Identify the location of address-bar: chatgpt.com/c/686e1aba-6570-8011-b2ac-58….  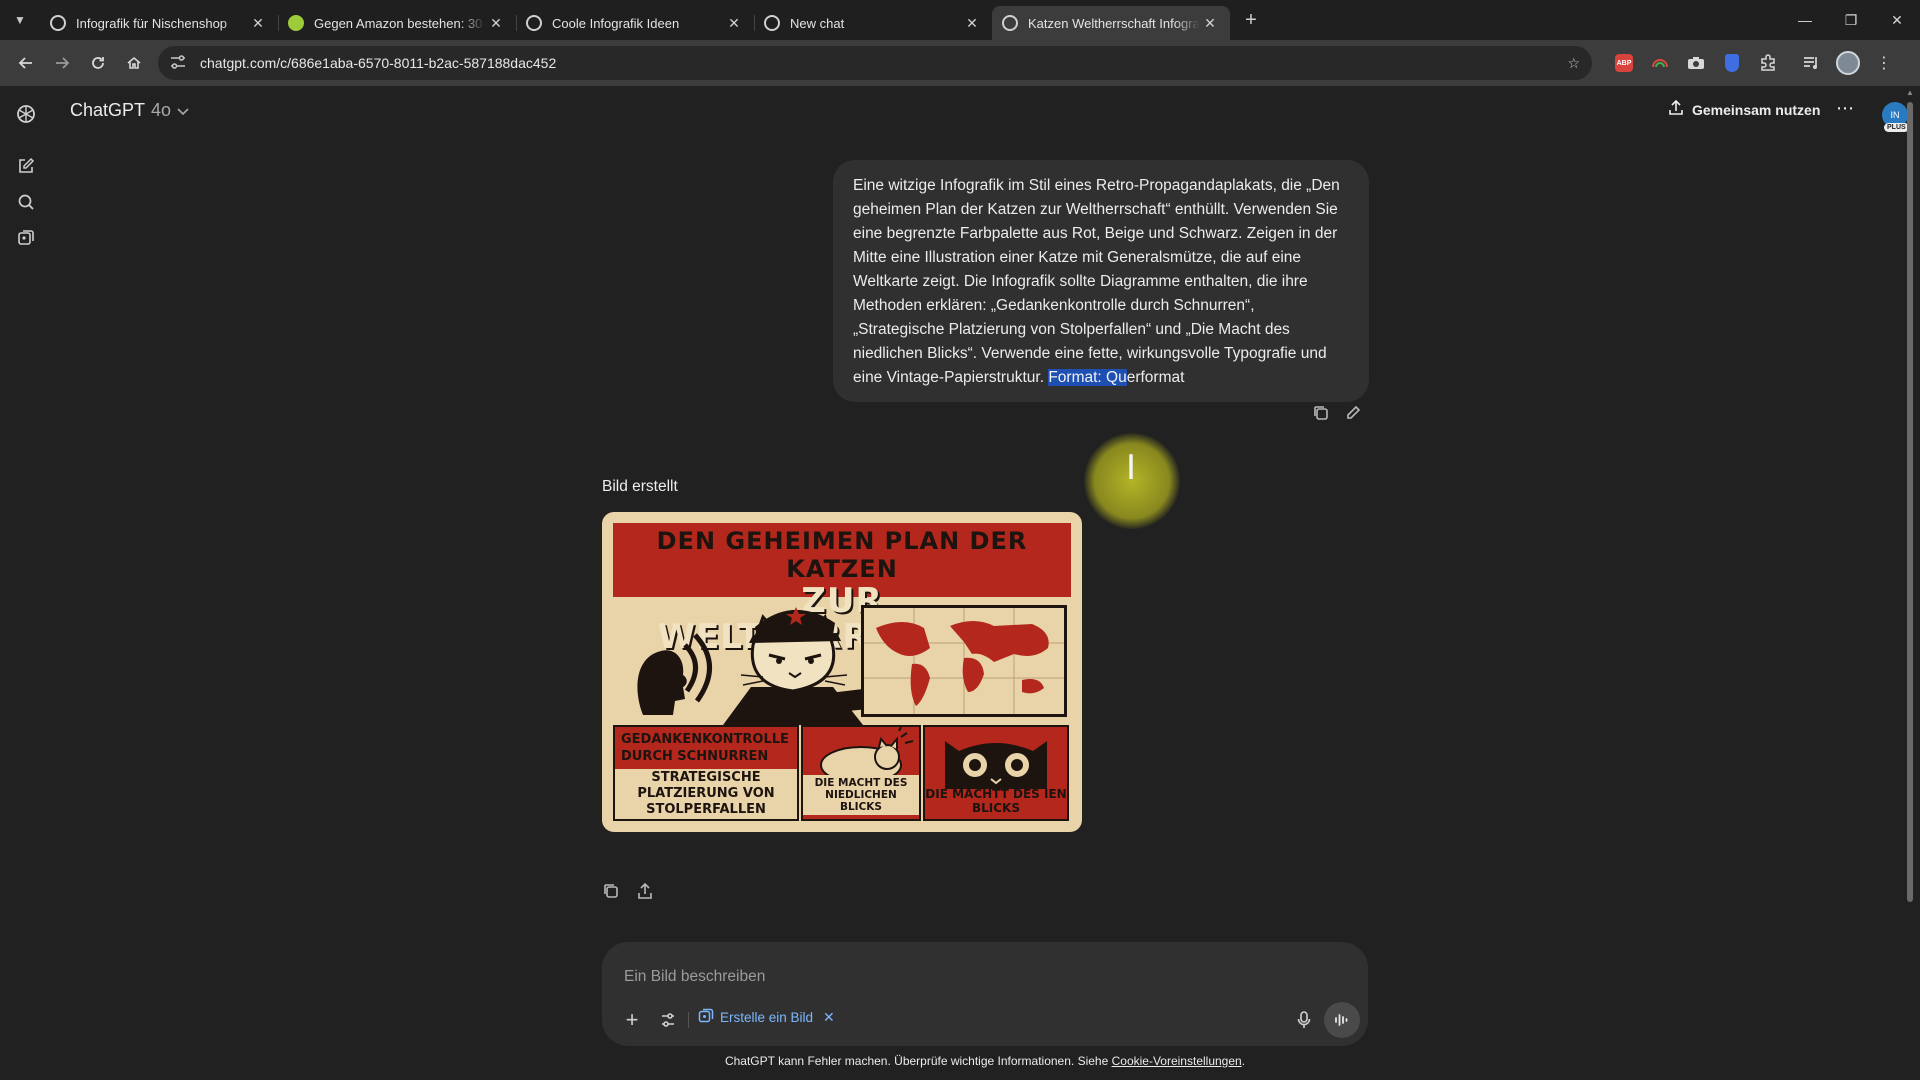
(875, 63).